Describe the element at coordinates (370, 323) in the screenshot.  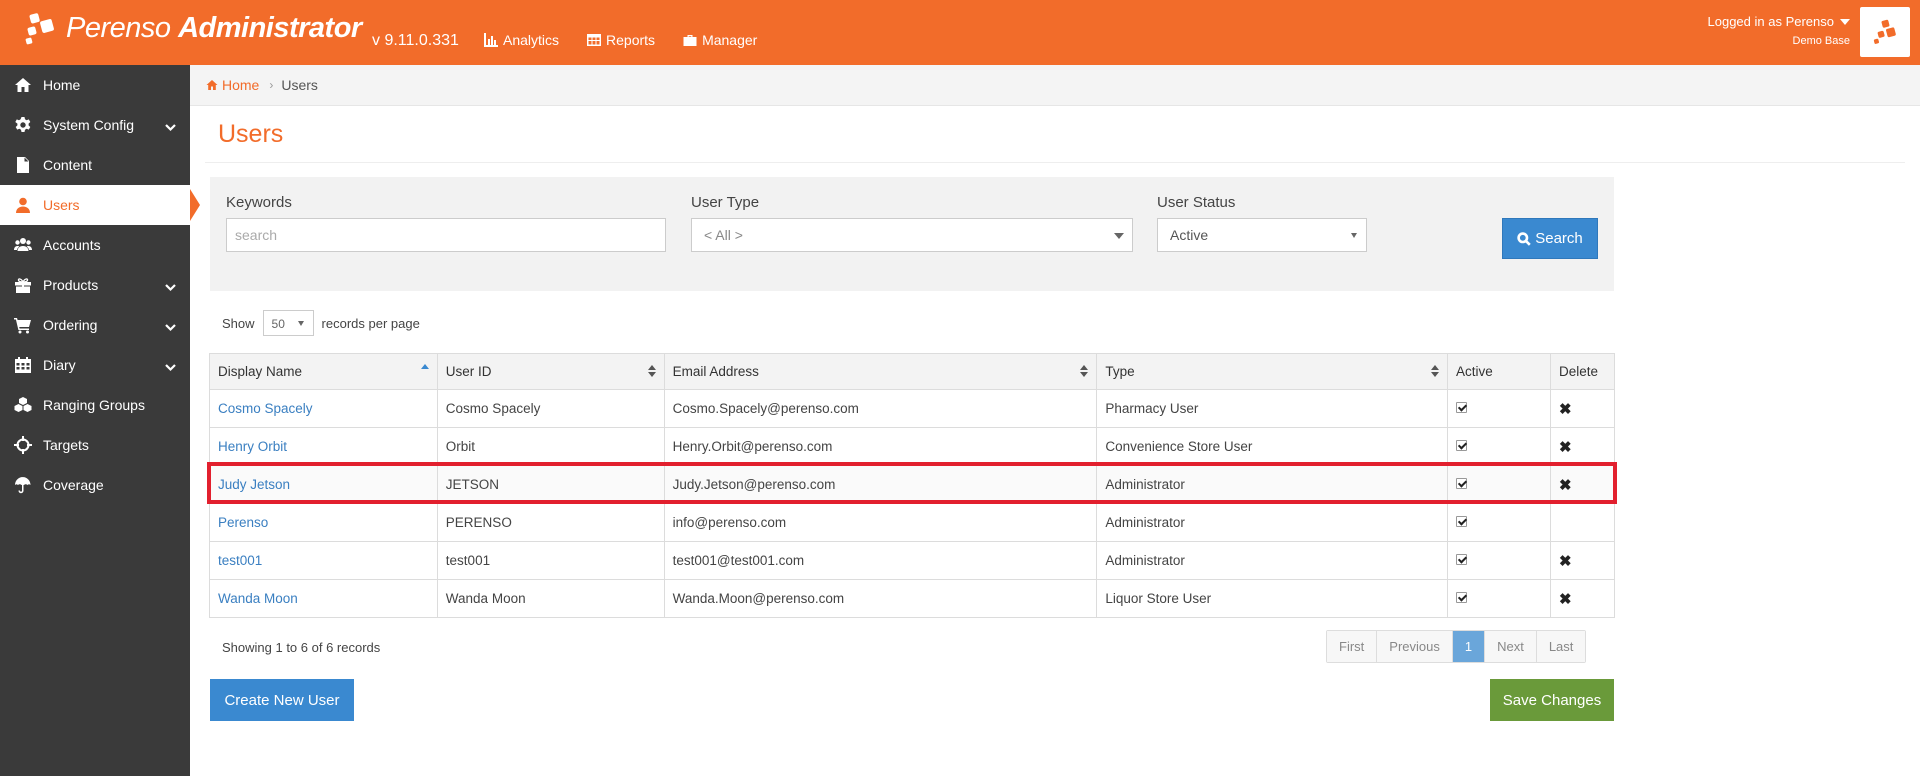
I see `per-page-label: records per page` at that location.